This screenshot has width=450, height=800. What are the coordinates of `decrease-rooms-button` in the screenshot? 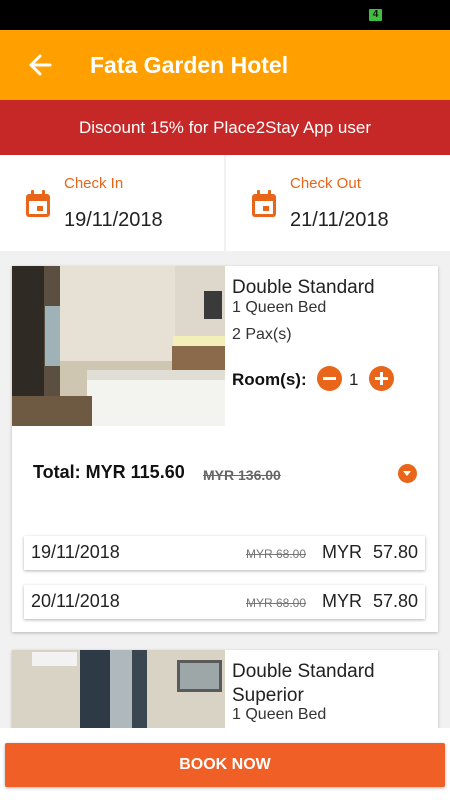 It's located at (329, 378).